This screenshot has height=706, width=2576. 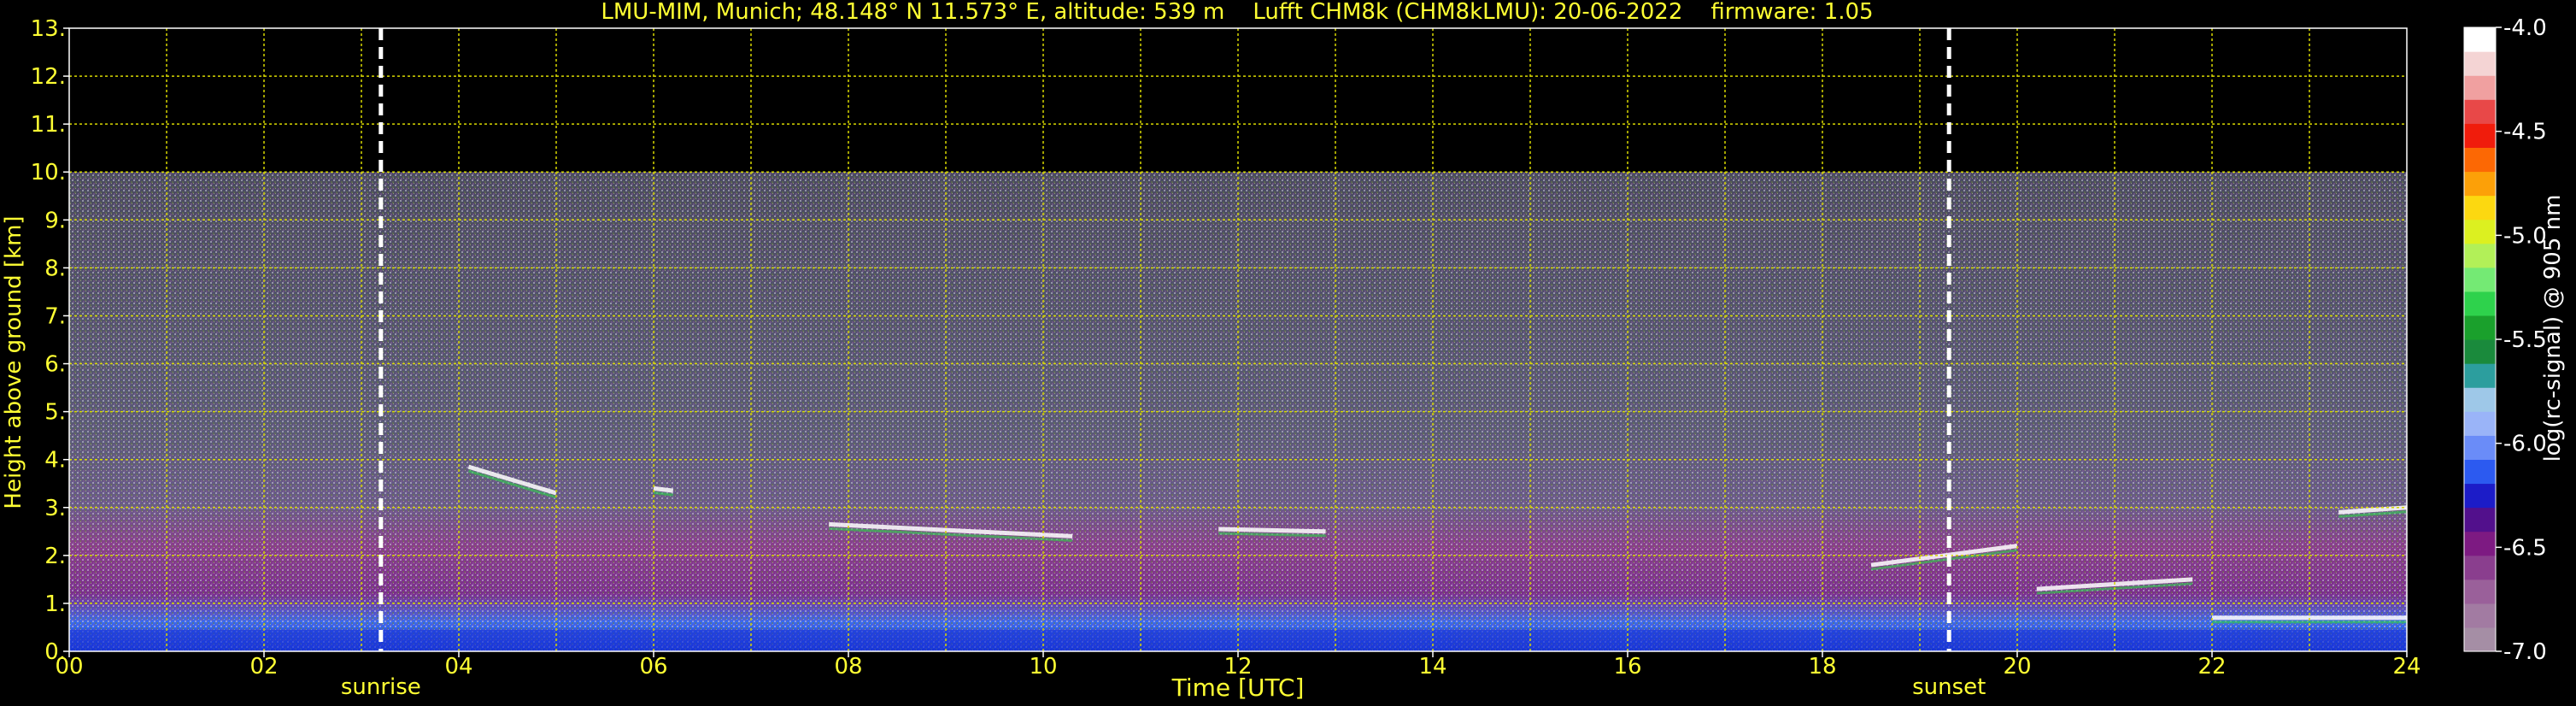 What do you see at coordinates (48, 29) in the screenshot?
I see `y-tick-label: 13.` at bounding box center [48, 29].